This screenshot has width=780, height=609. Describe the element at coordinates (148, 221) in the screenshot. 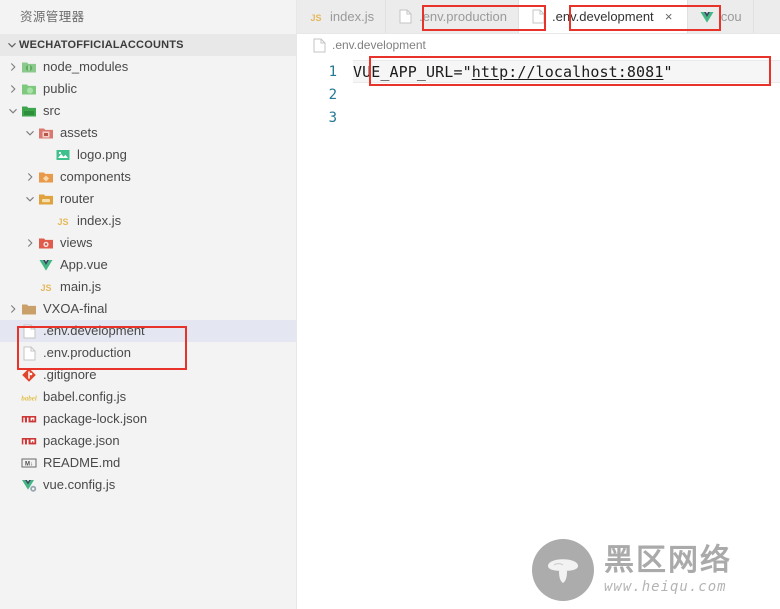

I see `tree-item-index-js: JS index.js` at that location.